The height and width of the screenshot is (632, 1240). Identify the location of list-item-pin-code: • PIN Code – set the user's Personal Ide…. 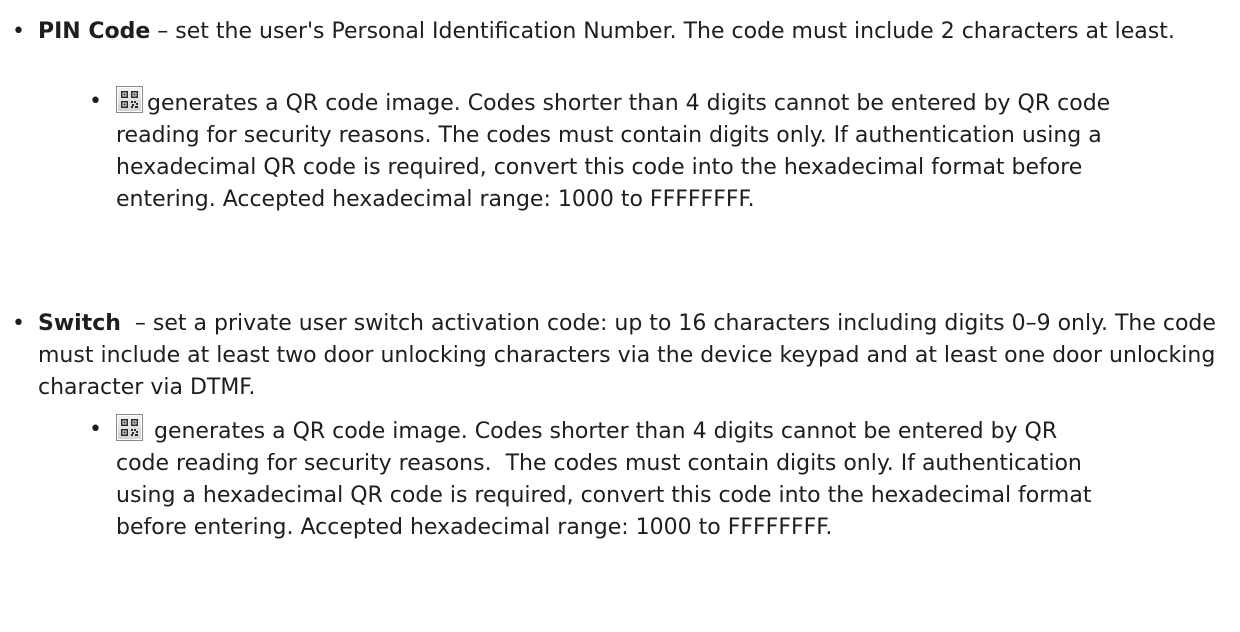
(620, 32).